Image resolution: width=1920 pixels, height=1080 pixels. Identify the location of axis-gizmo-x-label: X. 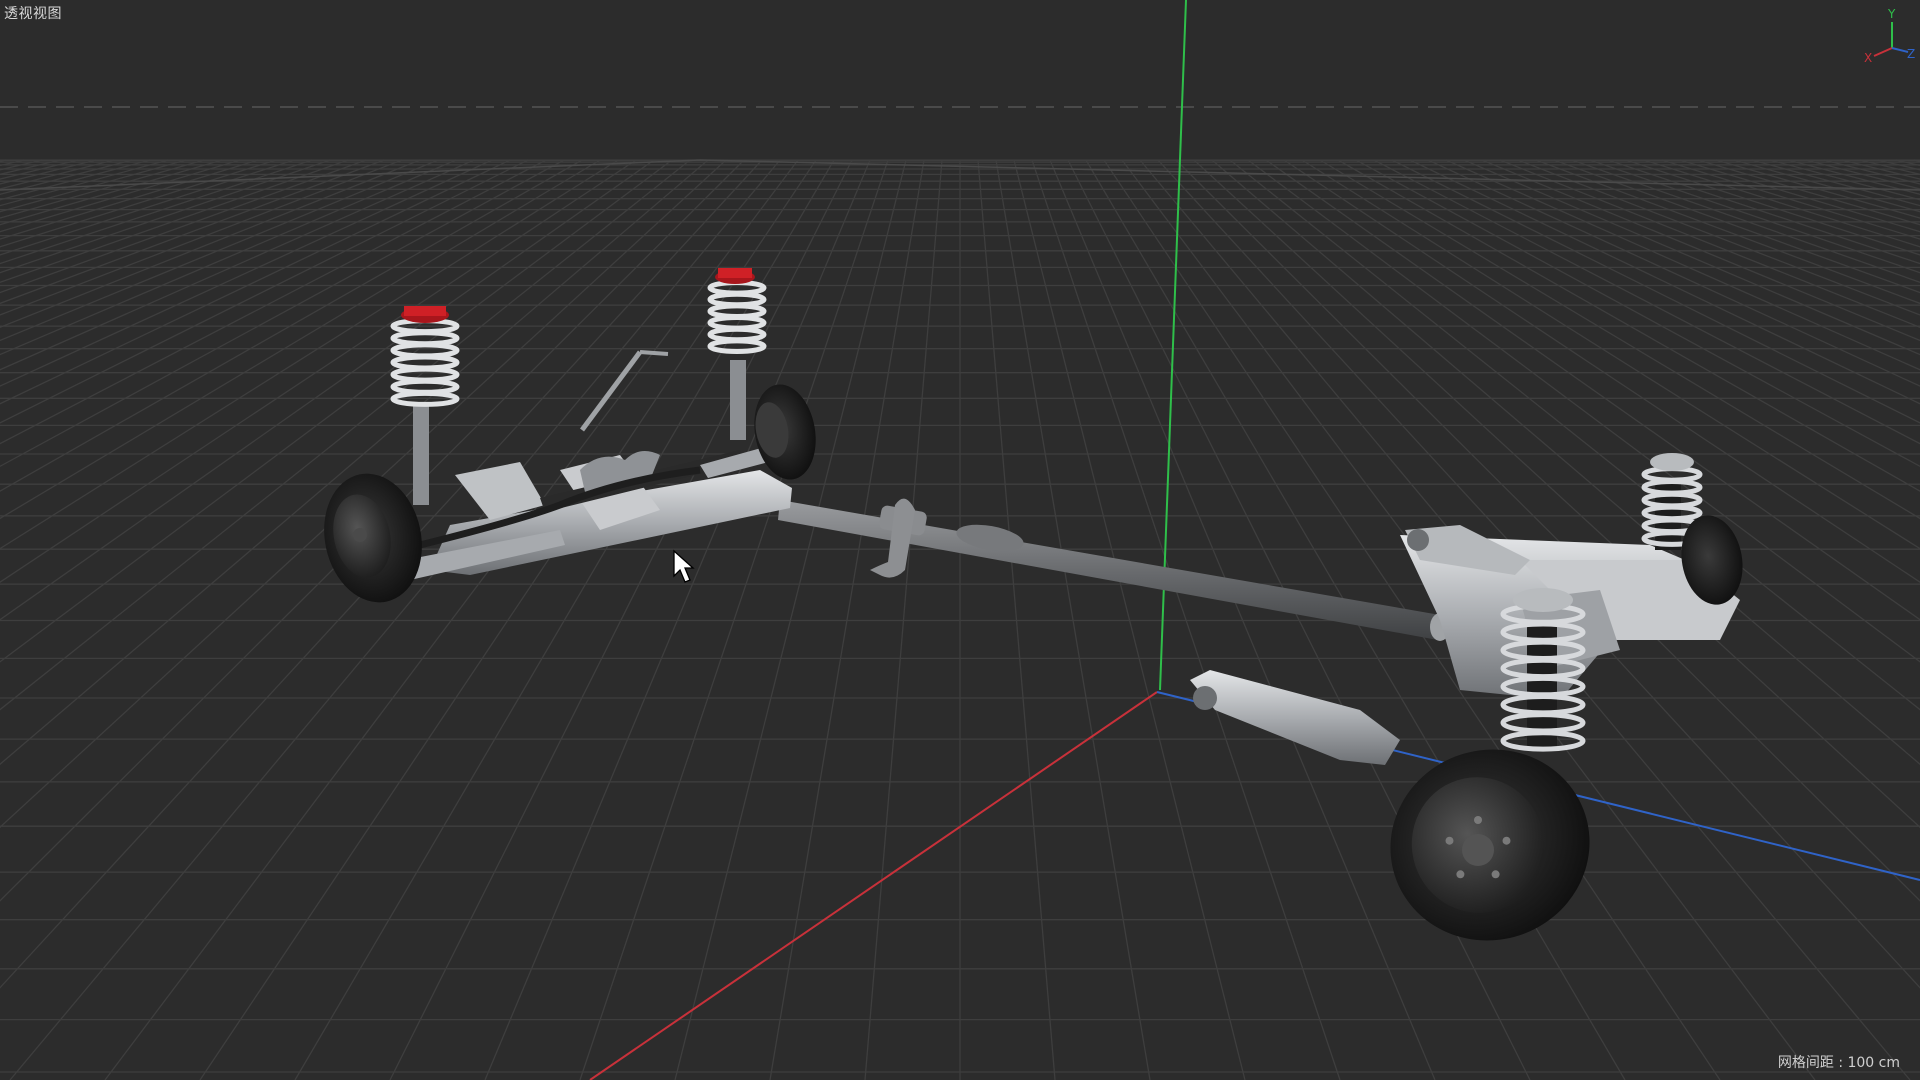
(1868, 58).